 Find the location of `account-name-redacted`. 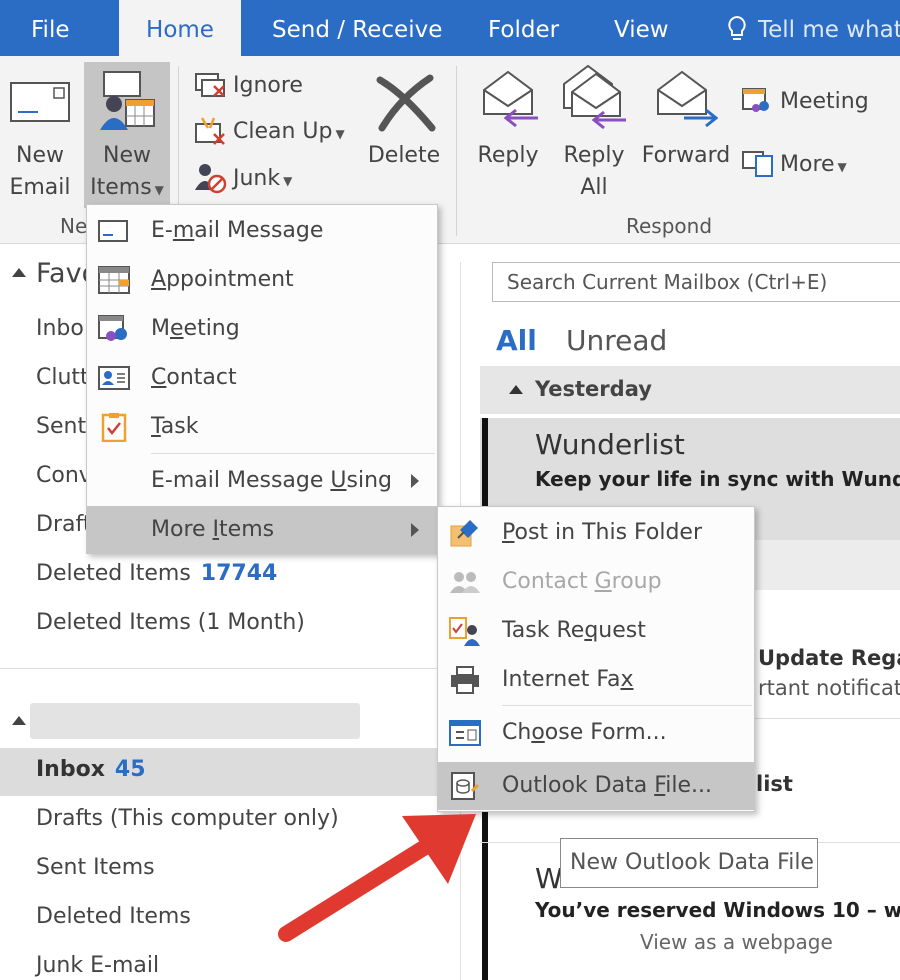

account-name-redacted is located at coordinates (195, 721).